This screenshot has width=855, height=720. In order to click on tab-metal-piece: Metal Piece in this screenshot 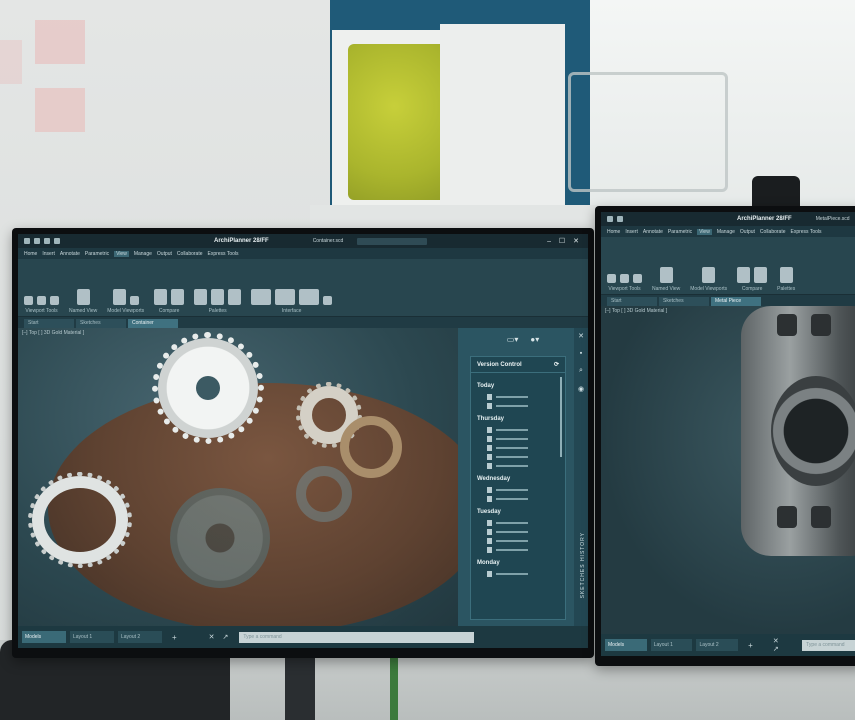, I will do `click(736, 301)`.